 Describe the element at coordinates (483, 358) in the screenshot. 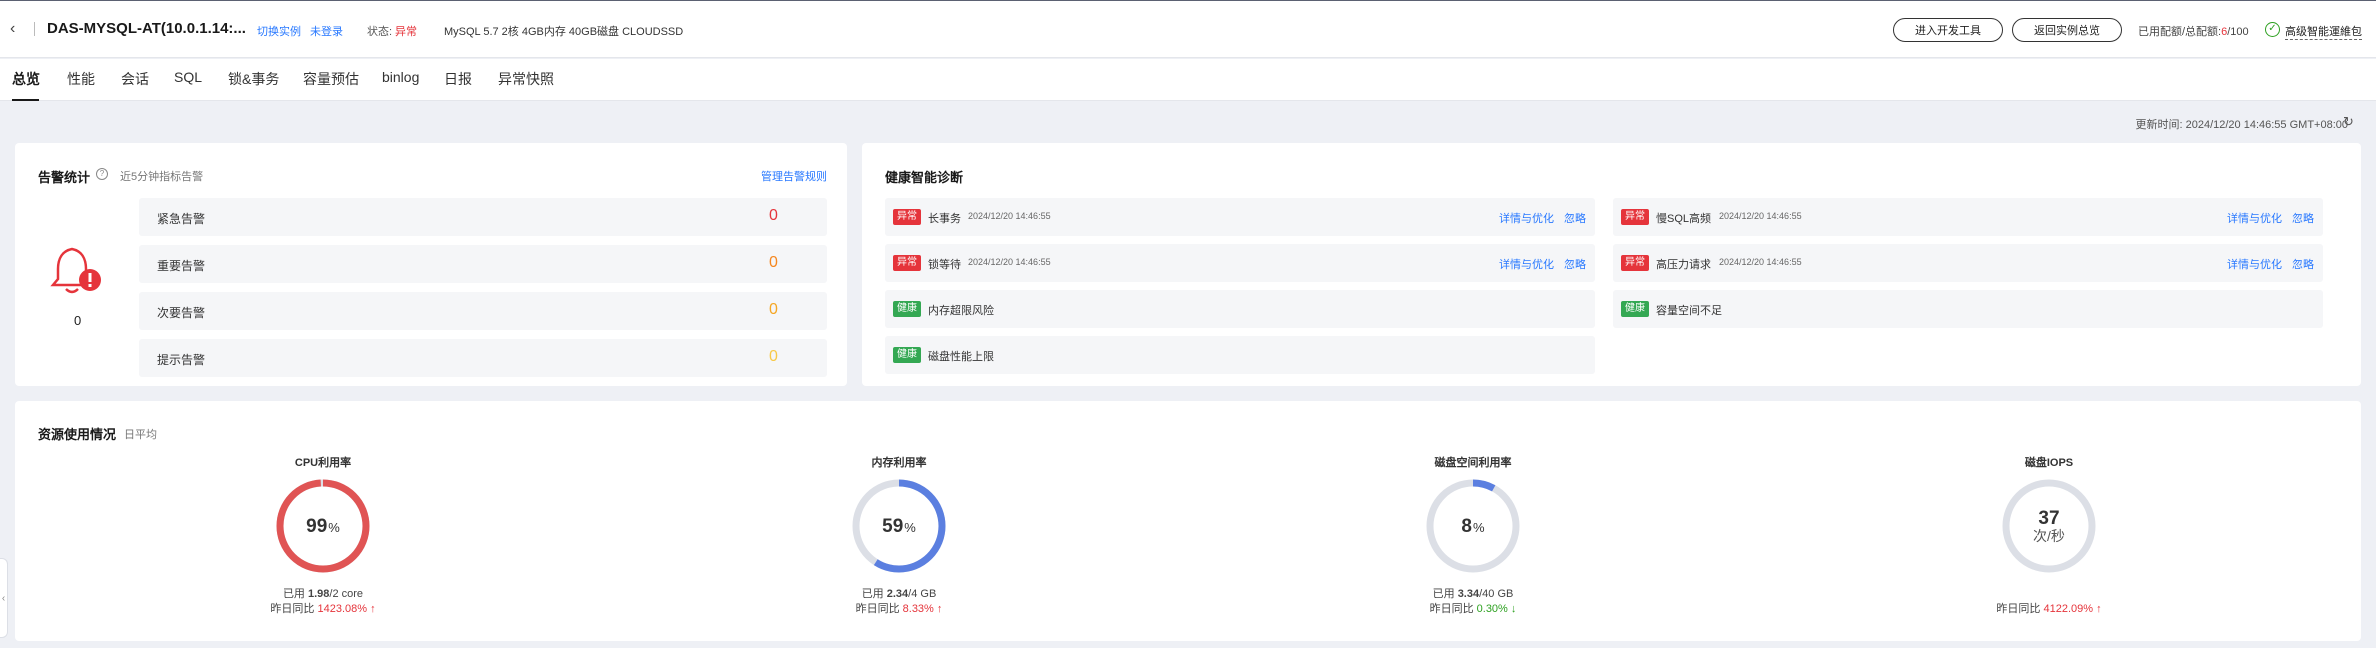

I see `alert-row-info: 提示告警 0` at that location.